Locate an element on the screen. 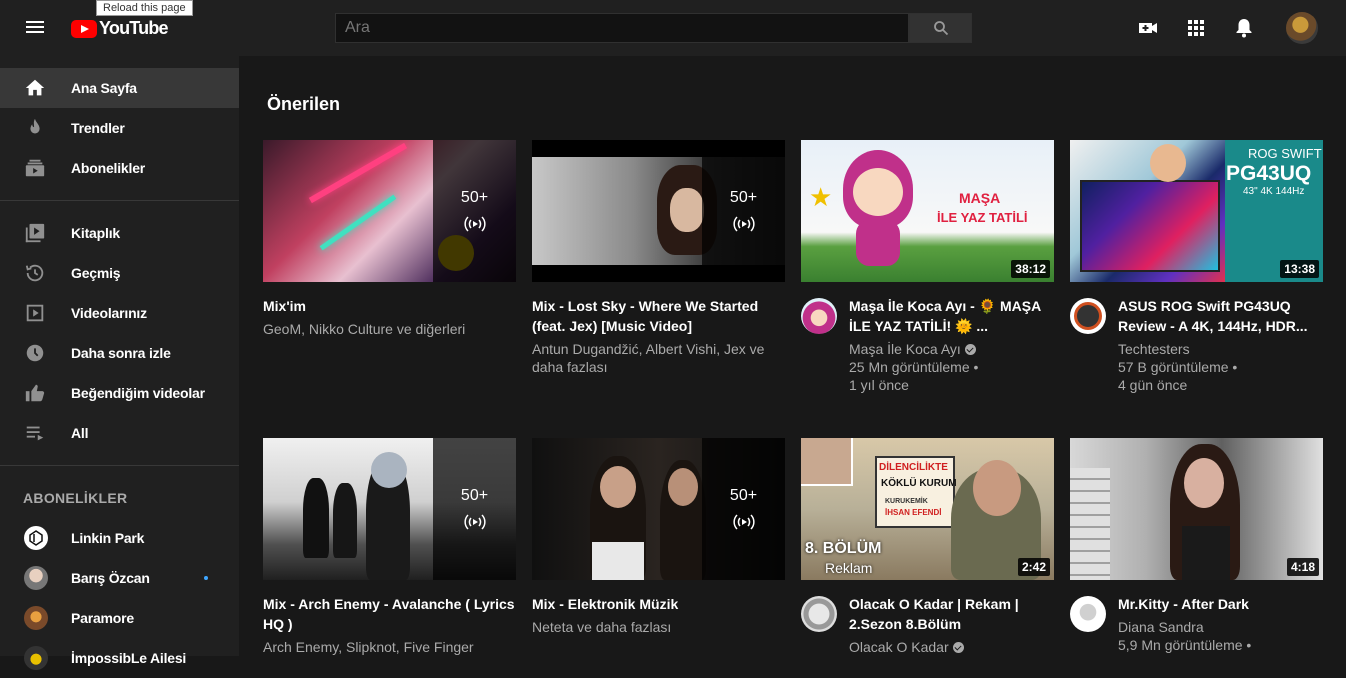 Image resolution: width=1346 pixels, height=678 pixels. new-content-dot is located at coordinates (206, 578).